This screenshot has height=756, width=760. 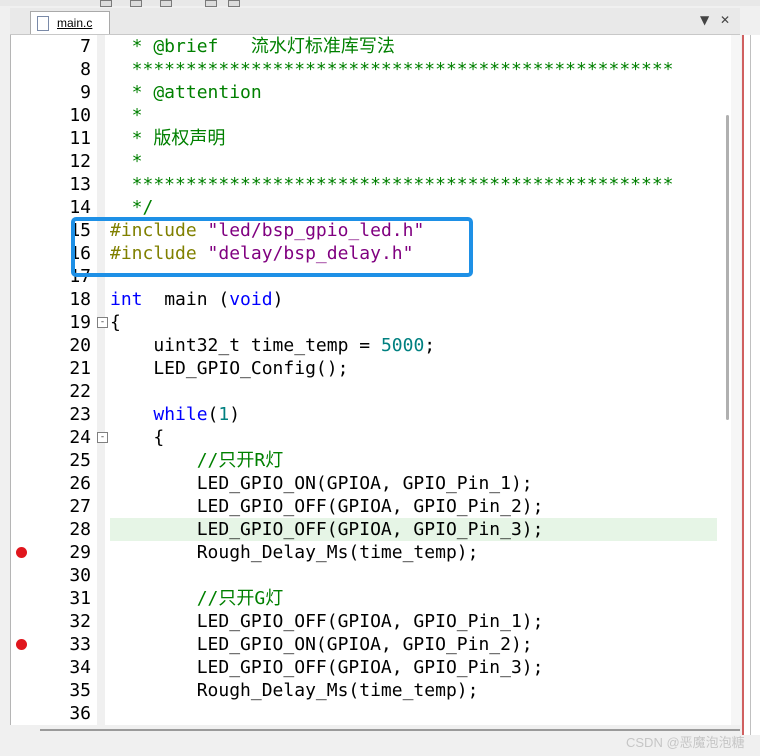 What do you see at coordinates (80, 713) in the screenshot?
I see `line-number: 36` at bounding box center [80, 713].